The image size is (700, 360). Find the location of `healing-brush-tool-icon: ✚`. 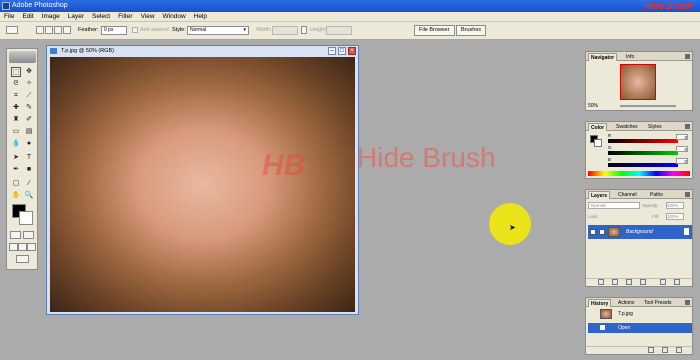

healing-brush-tool-icon: ✚ is located at coordinates (16, 108).